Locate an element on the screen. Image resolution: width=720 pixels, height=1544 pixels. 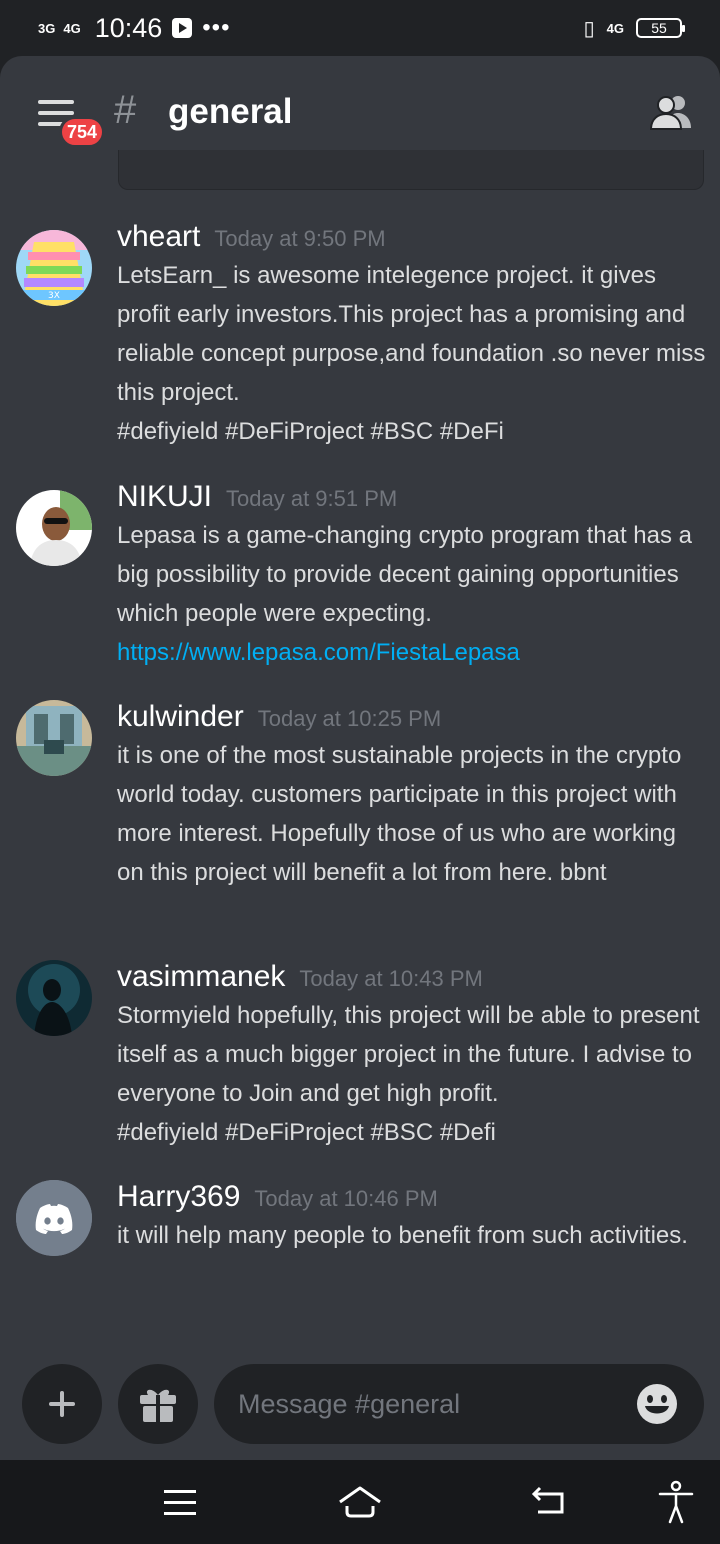
notification-badge: 754 is located at coordinates (82, 132).